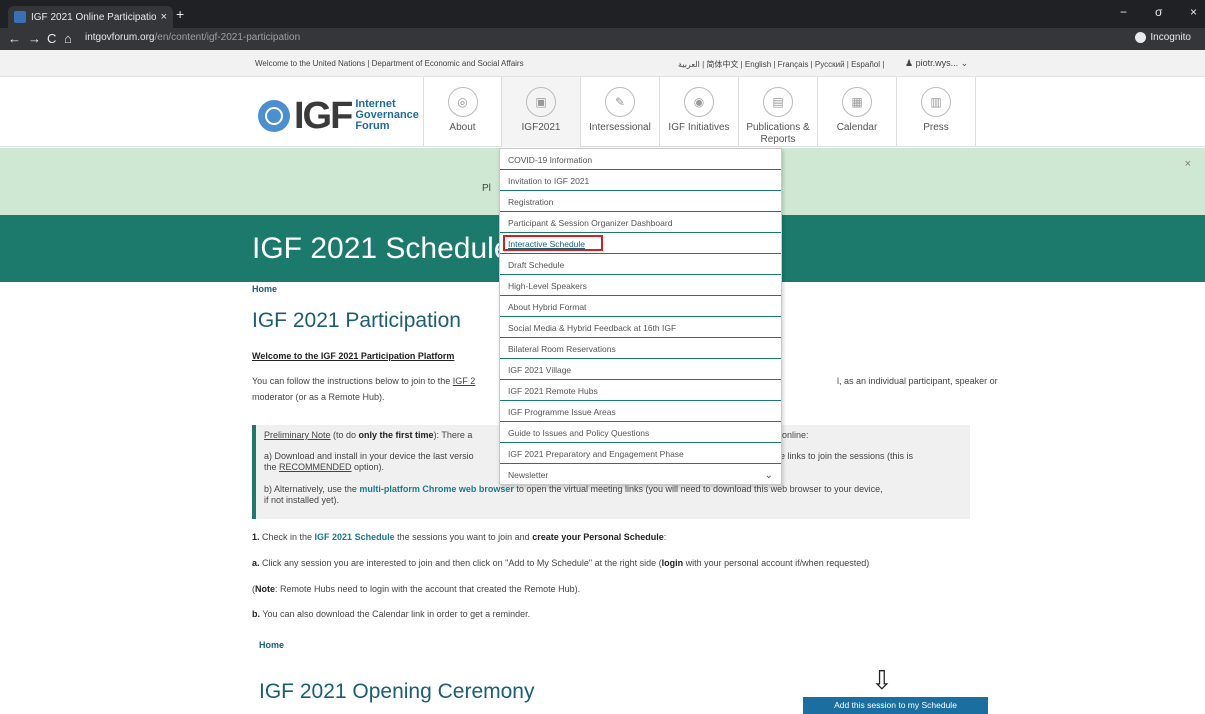 This screenshot has height=714, width=1205. Describe the element at coordinates (936, 63) in the screenshot. I see `user-menu: ♟ piotr.wys... ⌄` at that location.